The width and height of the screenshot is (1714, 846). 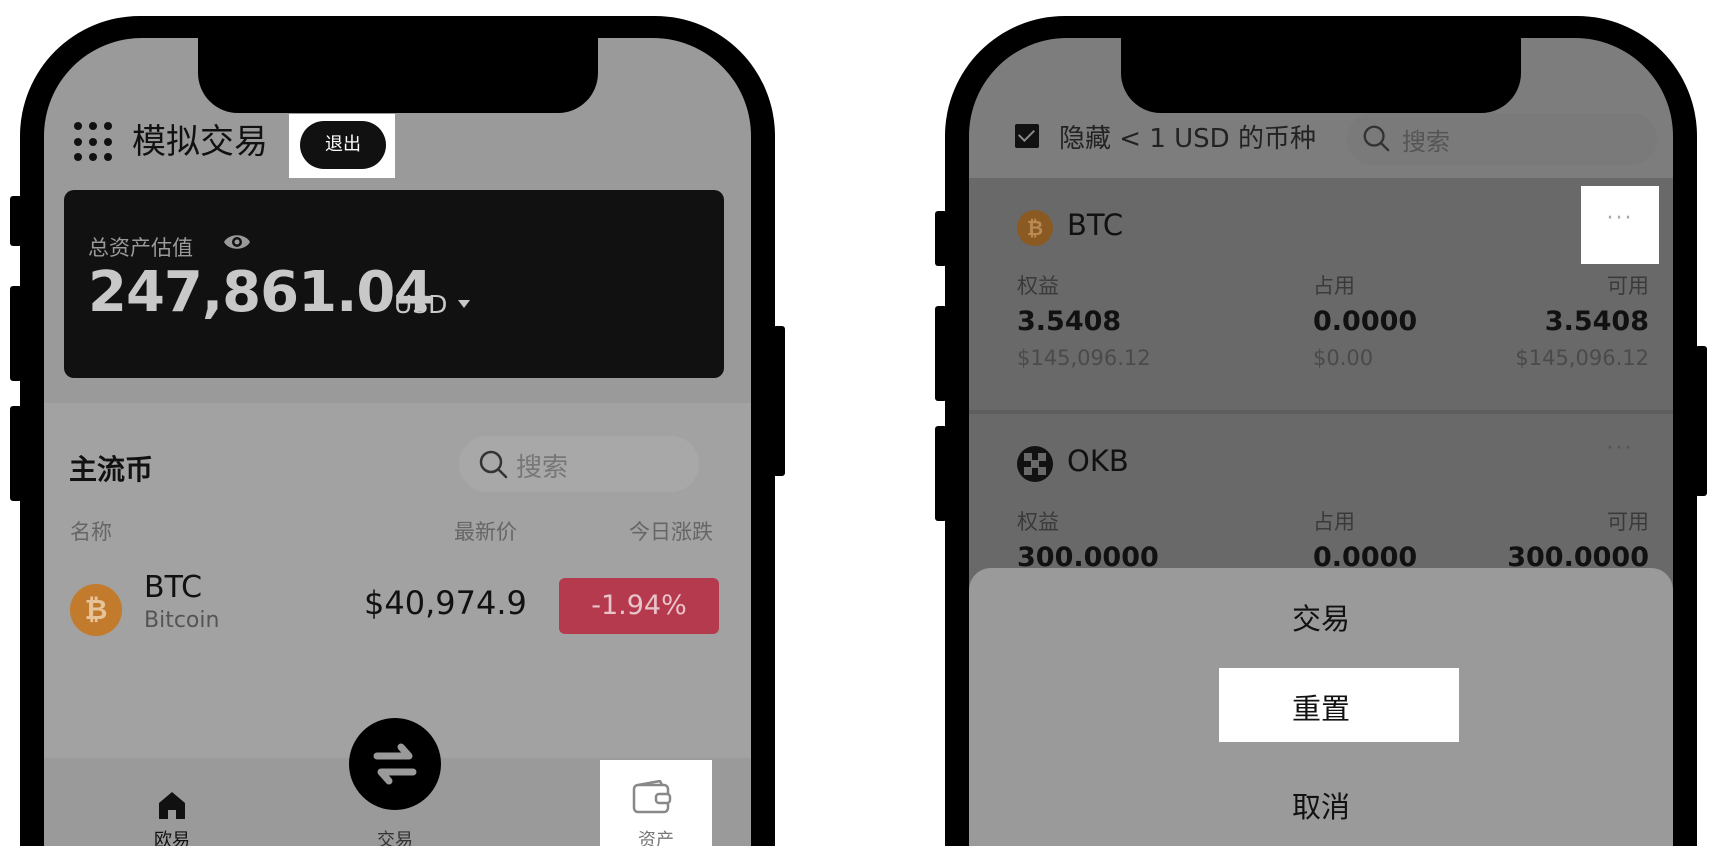 I want to click on available-usd: $145,096.12, so click(x=1582, y=358).